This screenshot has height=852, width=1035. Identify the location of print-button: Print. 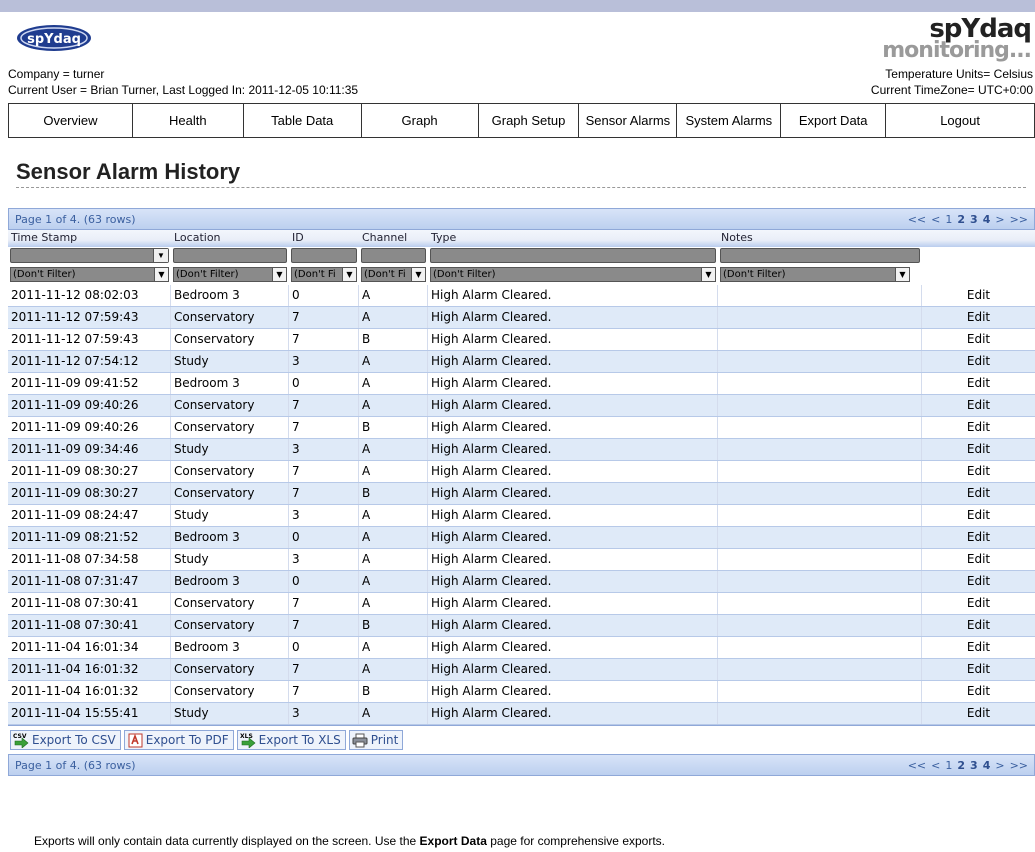
(376, 740).